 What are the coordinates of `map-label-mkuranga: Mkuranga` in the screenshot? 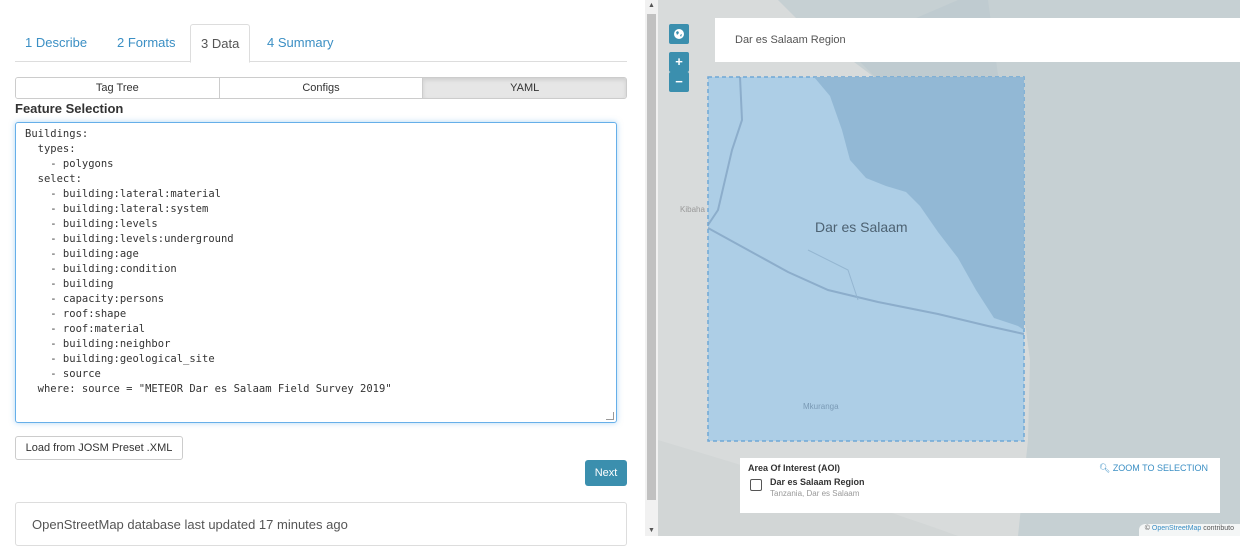 It's located at (821, 406).